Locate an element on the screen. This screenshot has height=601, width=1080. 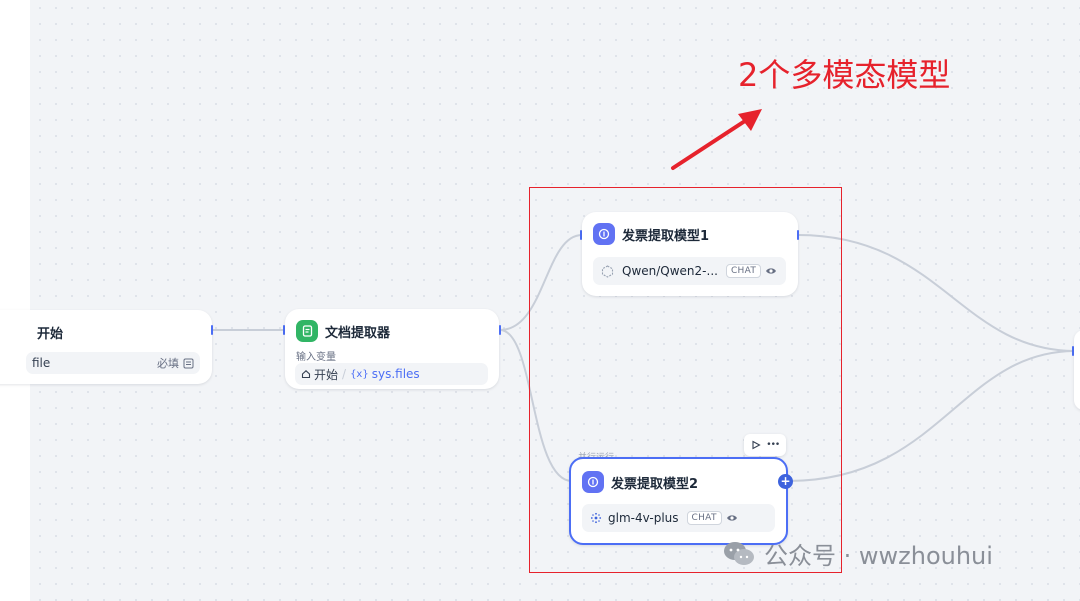
start-node-title: 开始 is located at coordinates (50, 334).